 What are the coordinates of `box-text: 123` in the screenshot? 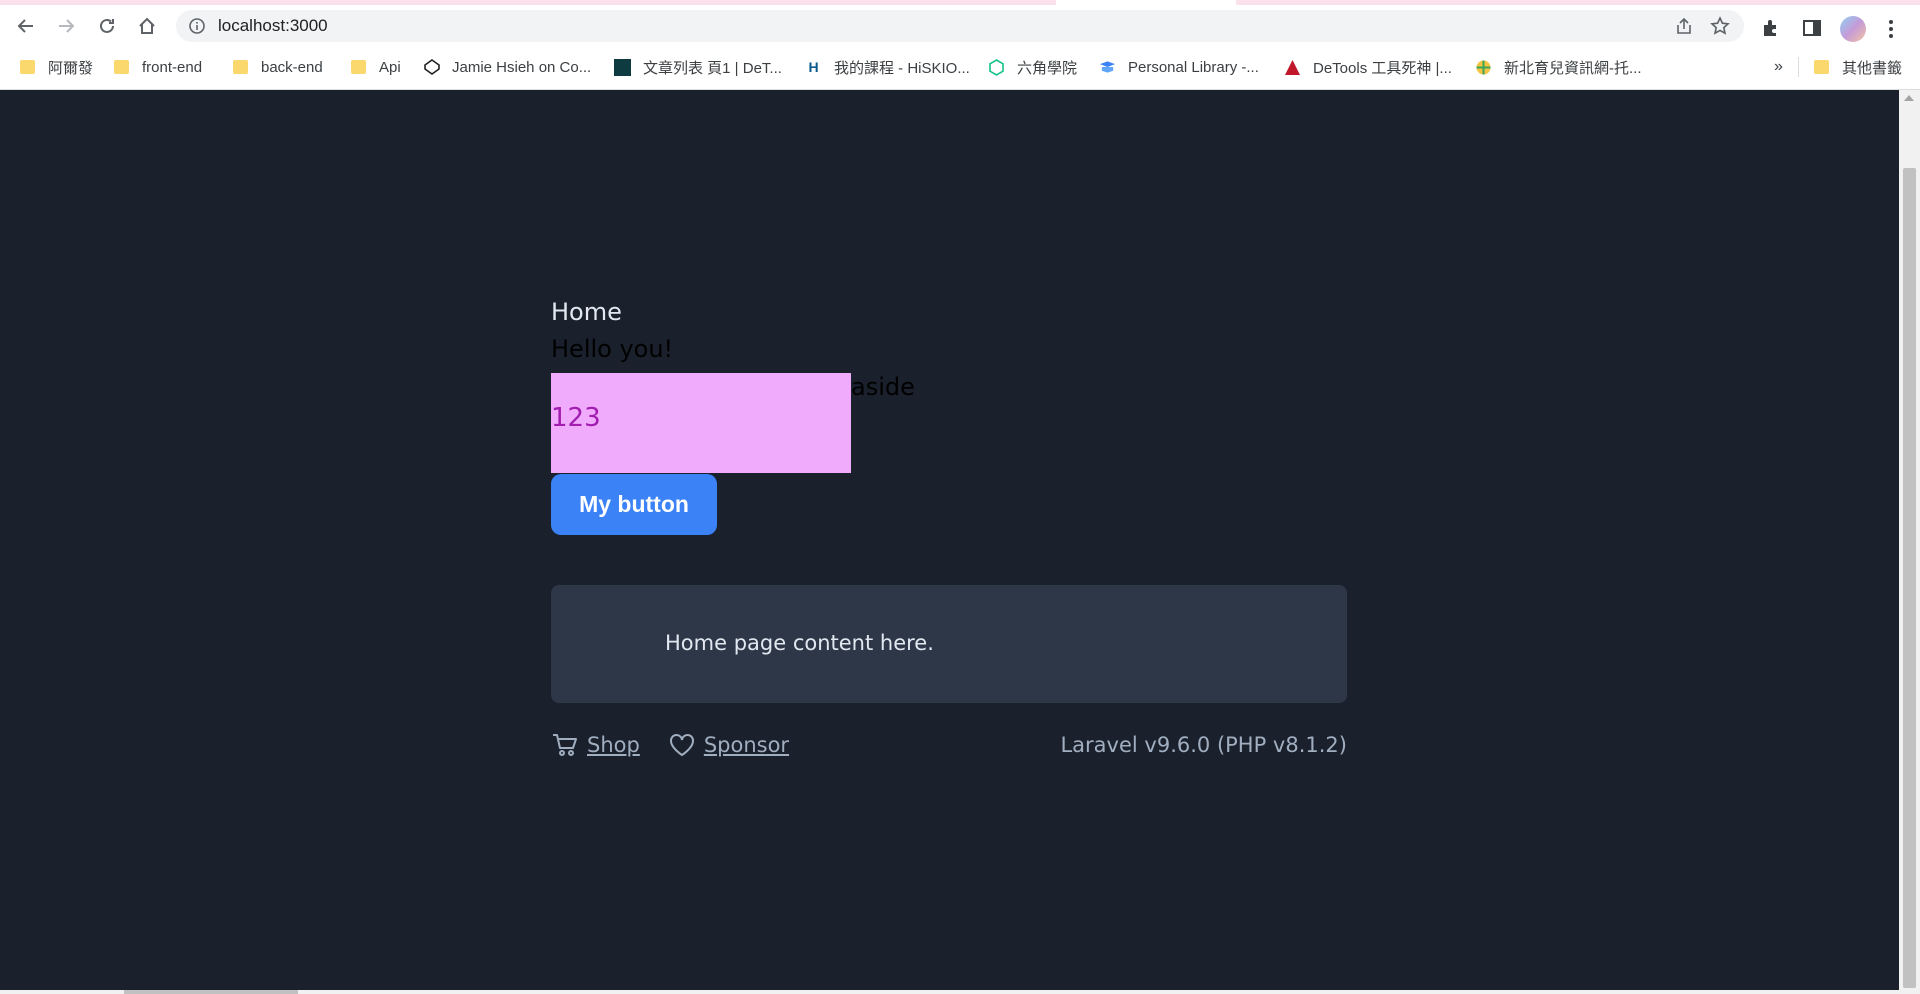 It's located at (576, 418).